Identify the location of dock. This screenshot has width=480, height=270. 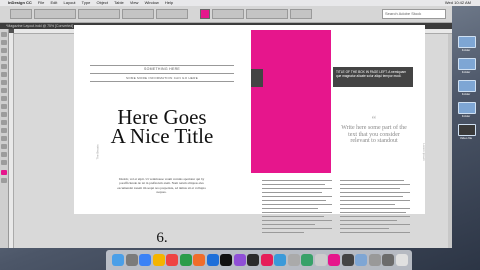
(259, 260).